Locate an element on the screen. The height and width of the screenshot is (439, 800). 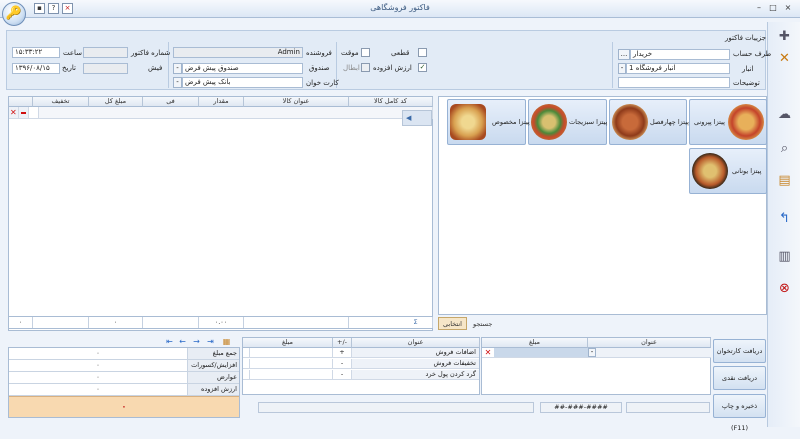
close-small-icon: × is located at coordinates (67, 8).